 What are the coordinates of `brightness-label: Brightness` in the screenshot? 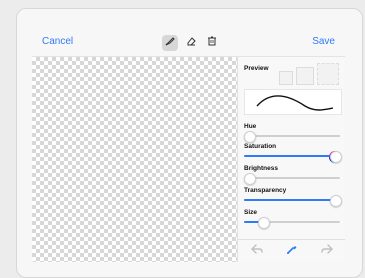 It's located at (261, 168).